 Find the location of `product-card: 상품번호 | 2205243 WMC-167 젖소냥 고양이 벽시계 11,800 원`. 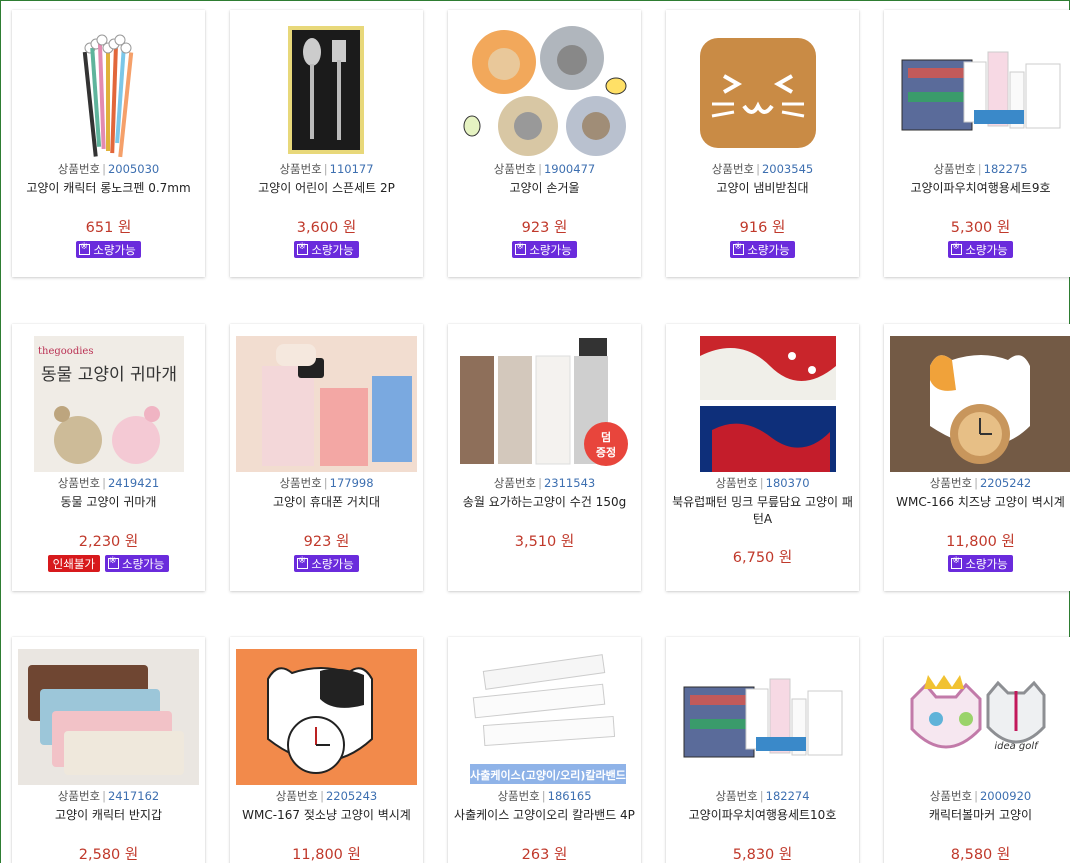

product-card: 상품번호 | 2205243 WMC-167 젖소냥 고양이 벽시계 11,800 원 is located at coordinates (326, 750).